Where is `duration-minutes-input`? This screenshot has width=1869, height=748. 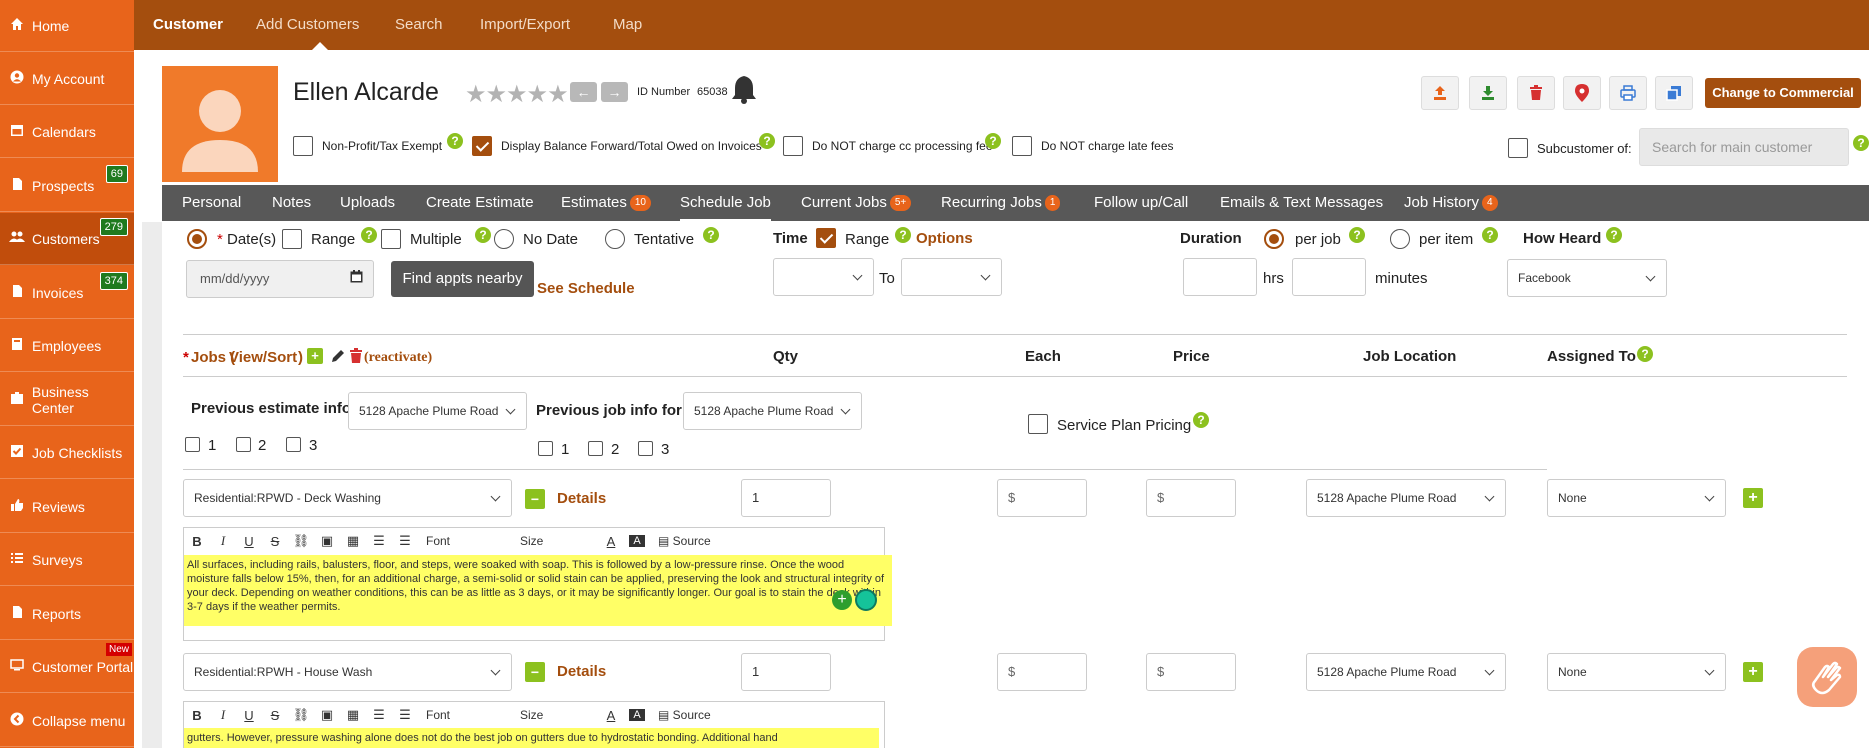
duration-minutes-input is located at coordinates (1329, 277).